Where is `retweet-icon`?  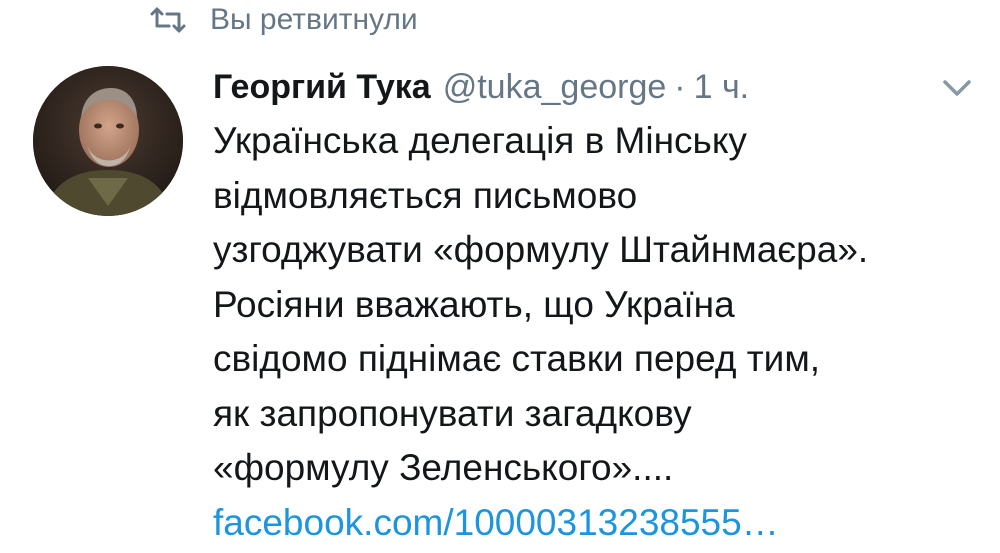 retweet-icon is located at coordinates (168, 20).